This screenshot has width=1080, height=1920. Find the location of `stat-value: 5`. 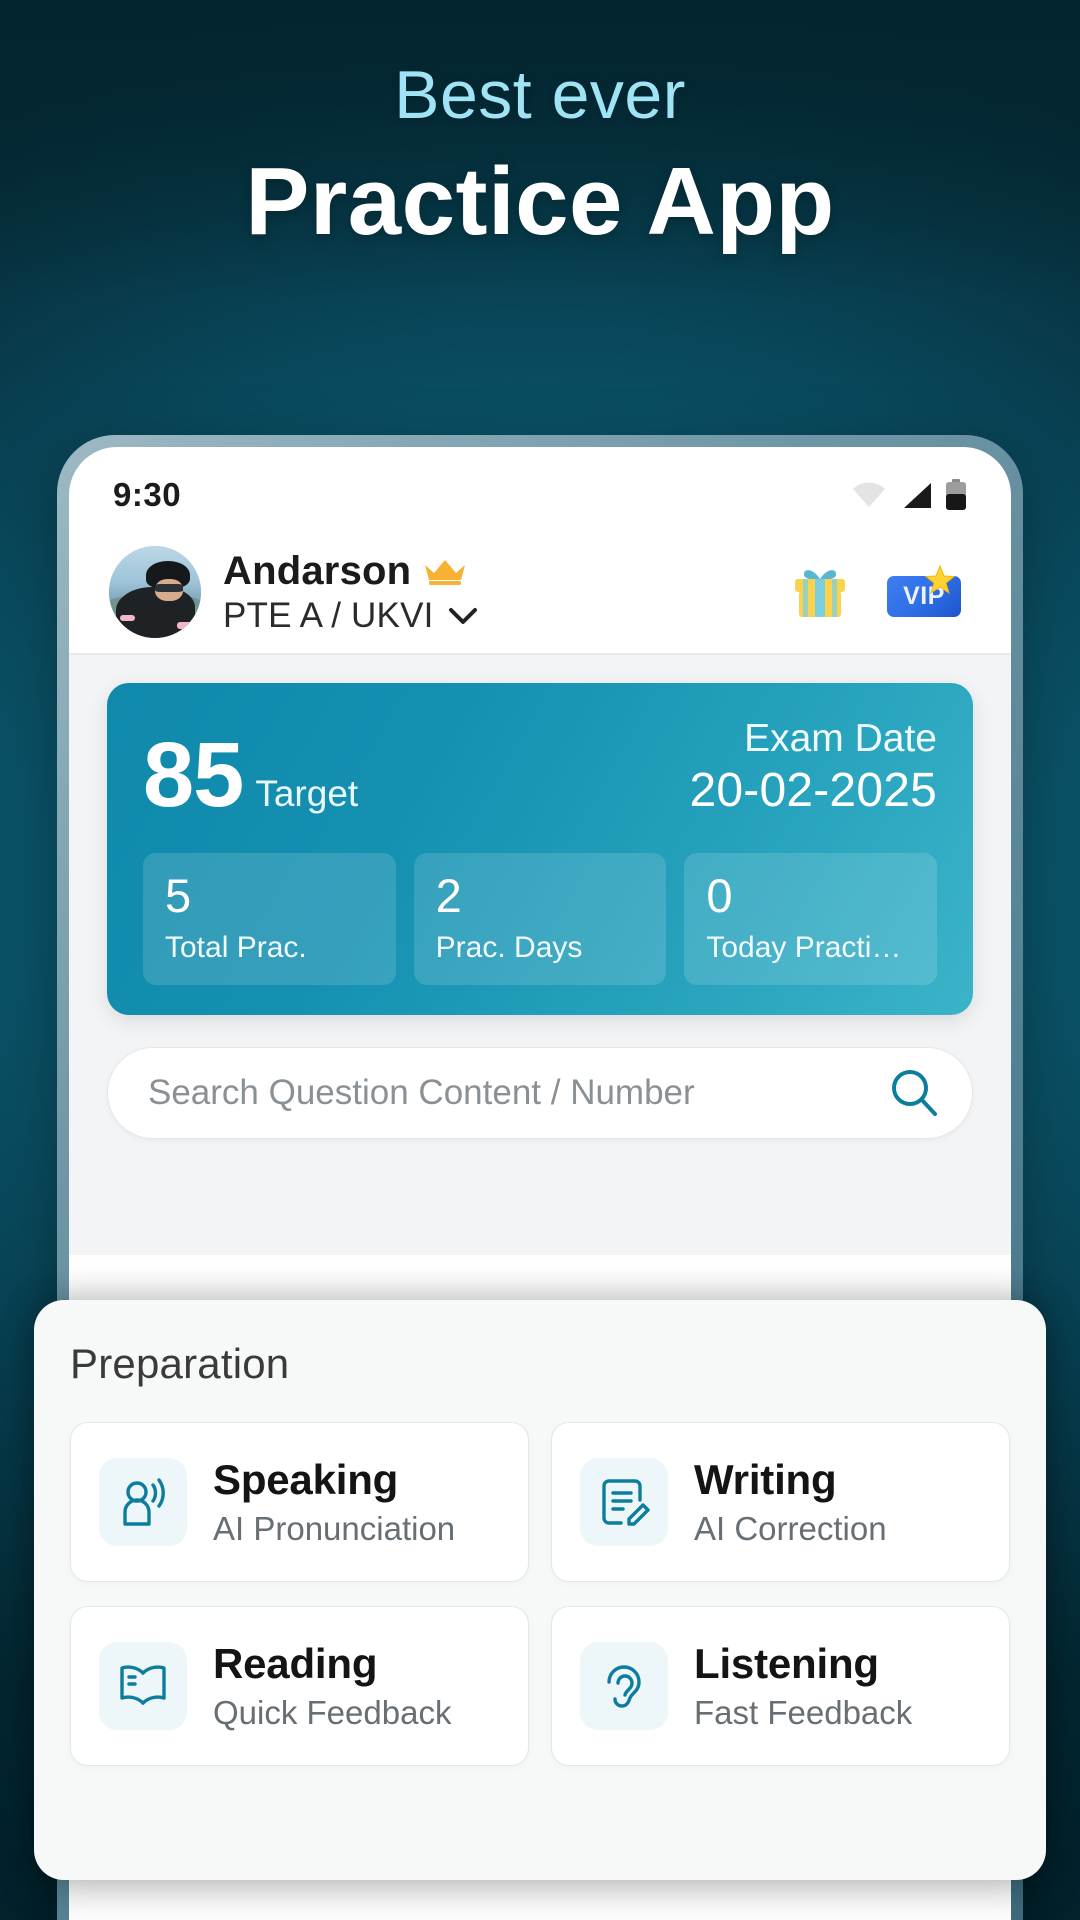

stat-value: 5 is located at coordinates (178, 896).